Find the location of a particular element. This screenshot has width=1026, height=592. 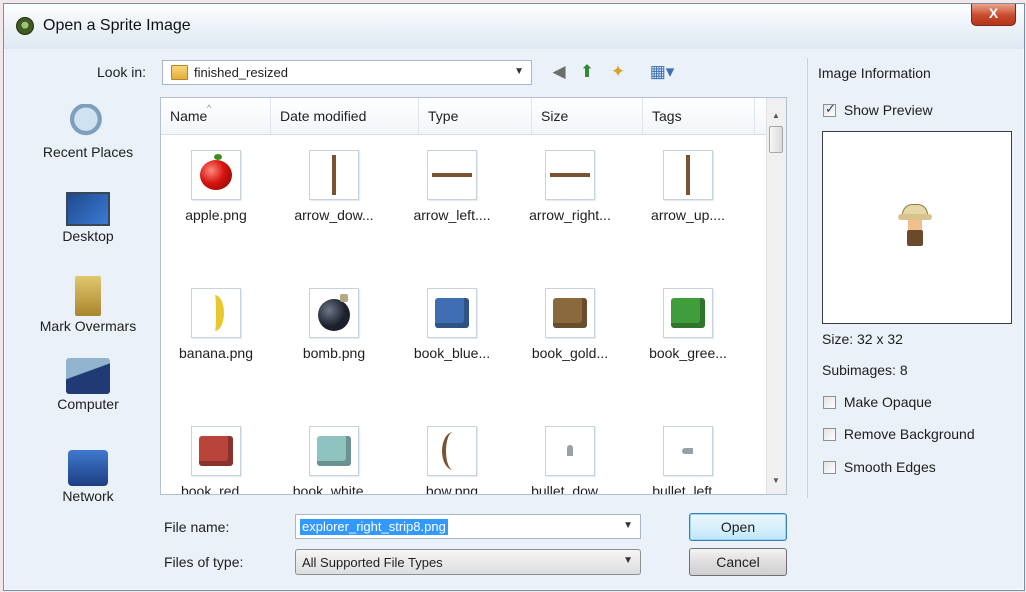

place-desktop: Desktop is located at coordinates (88, 218).